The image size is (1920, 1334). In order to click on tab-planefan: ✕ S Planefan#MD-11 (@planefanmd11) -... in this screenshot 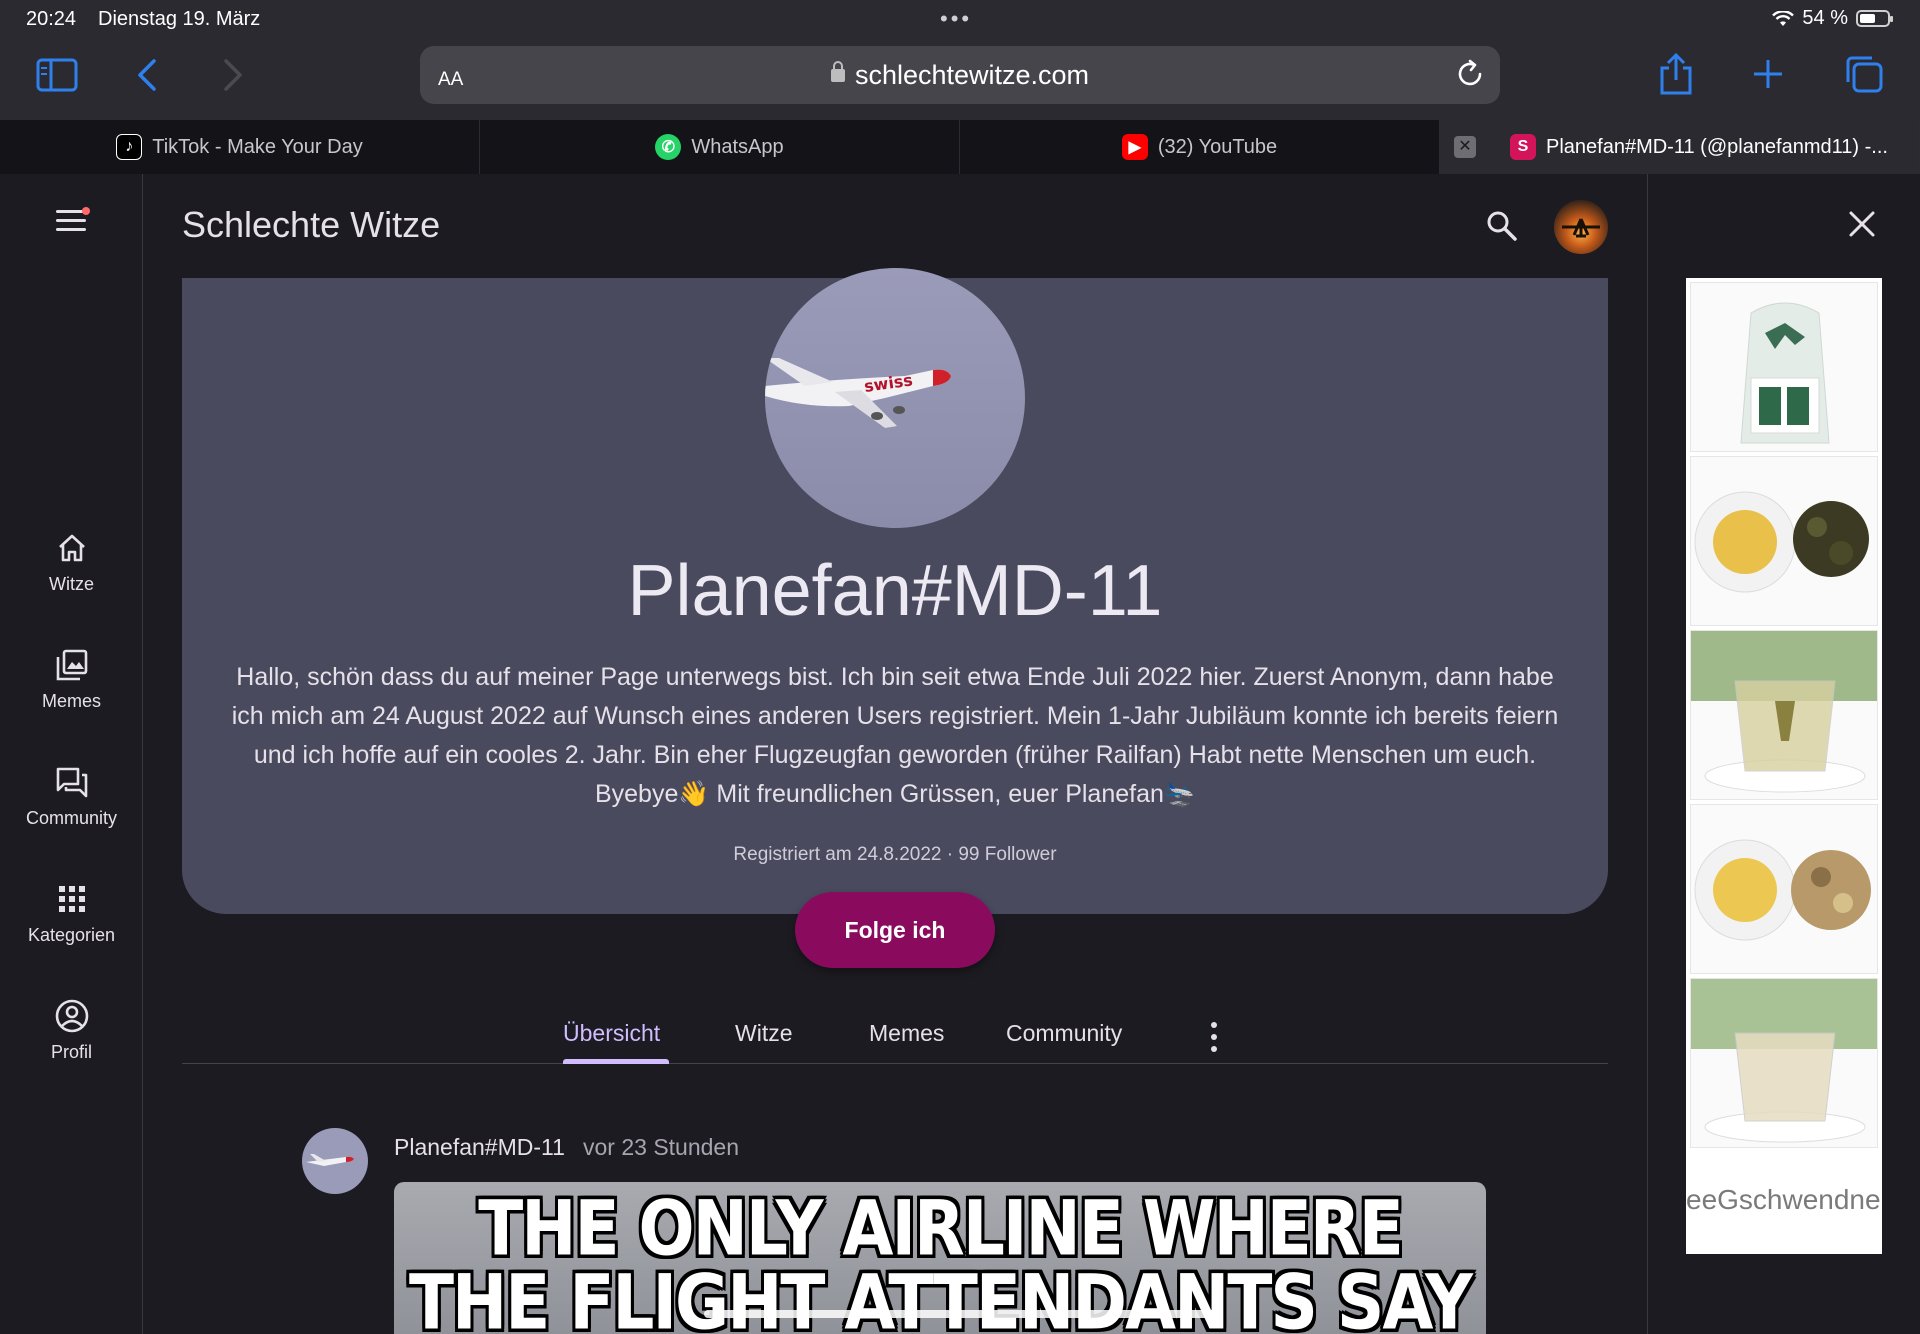, I will do `click(1680, 147)`.